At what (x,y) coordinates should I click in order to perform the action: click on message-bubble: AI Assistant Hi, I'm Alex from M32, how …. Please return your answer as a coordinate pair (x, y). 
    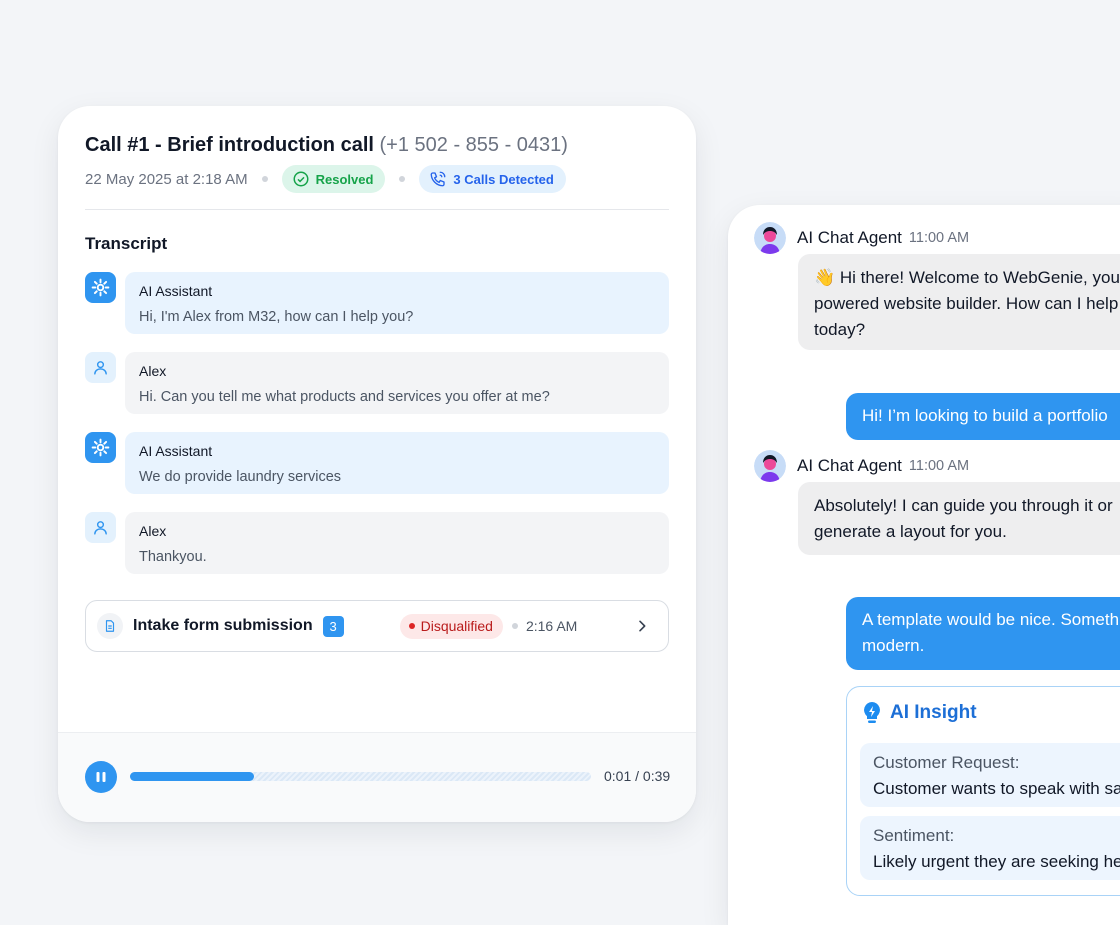
    Looking at the image, I should click on (397, 303).